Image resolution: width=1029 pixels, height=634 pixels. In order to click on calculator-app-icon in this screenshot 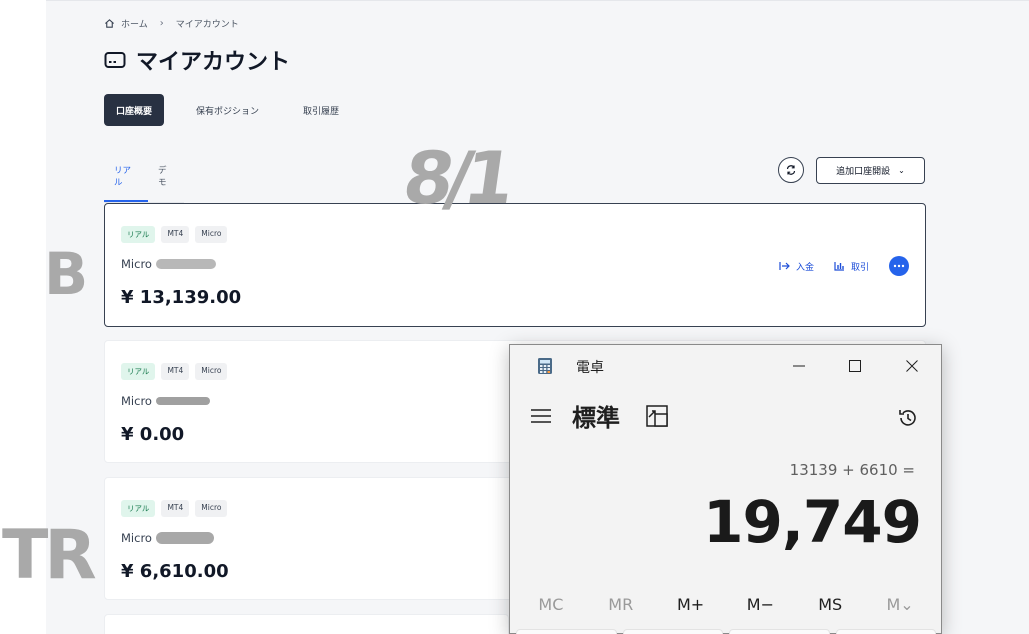, I will do `click(545, 366)`.